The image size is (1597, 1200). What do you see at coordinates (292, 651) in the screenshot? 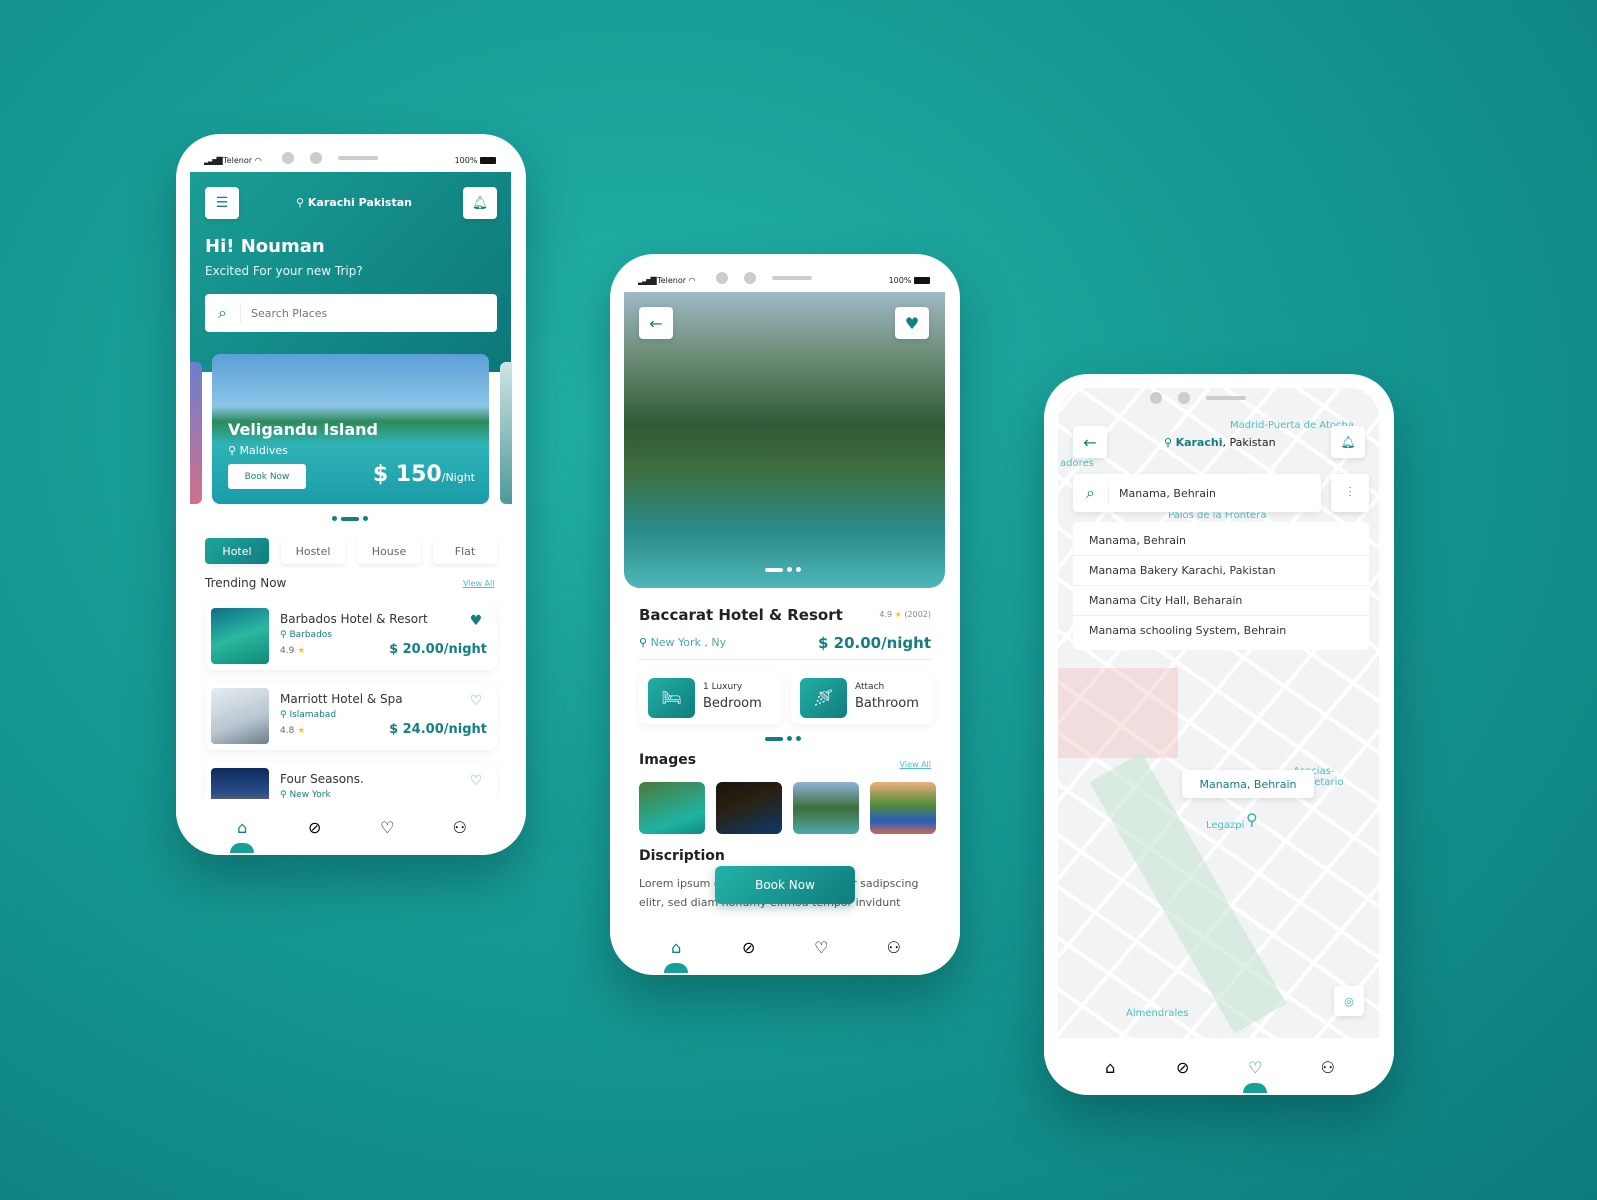
I see `hotel-rating: 4.9 ★` at bounding box center [292, 651].